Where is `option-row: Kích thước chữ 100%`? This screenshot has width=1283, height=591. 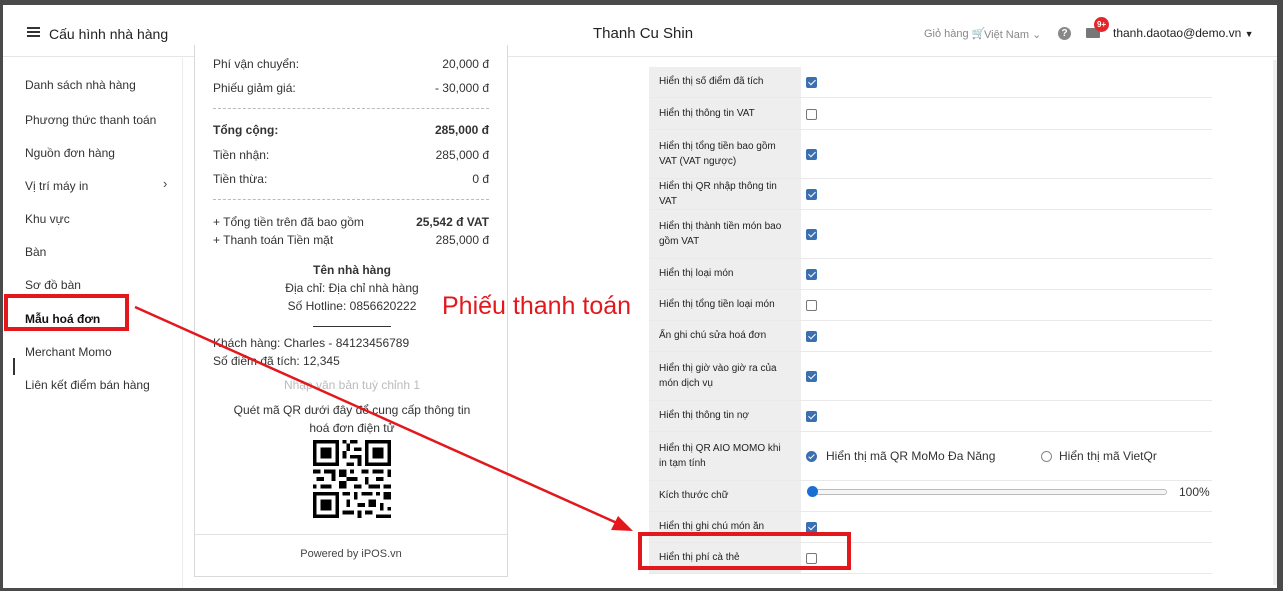 option-row: Kích thước chữ 100% is located at coordinates (930, 496).